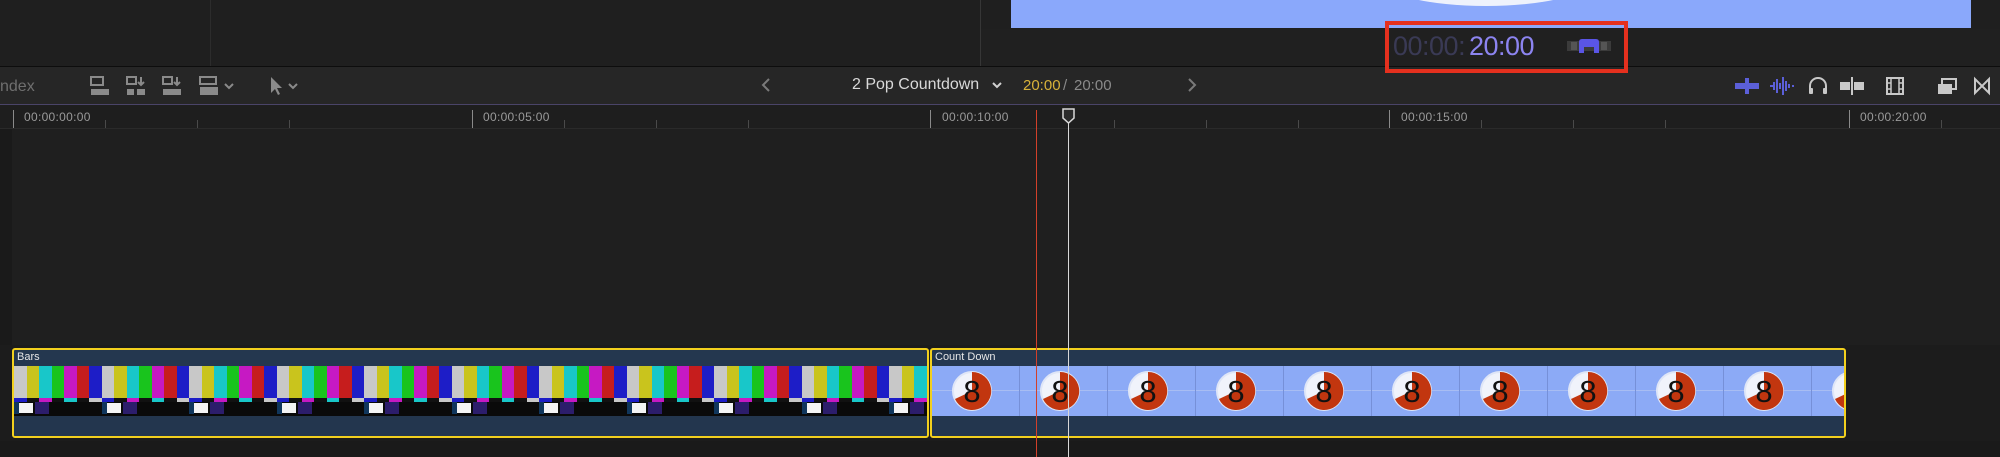 The image size is (2000, 457). I want to click on ruler-label: 00:00:20:00, so click(1893, 117).